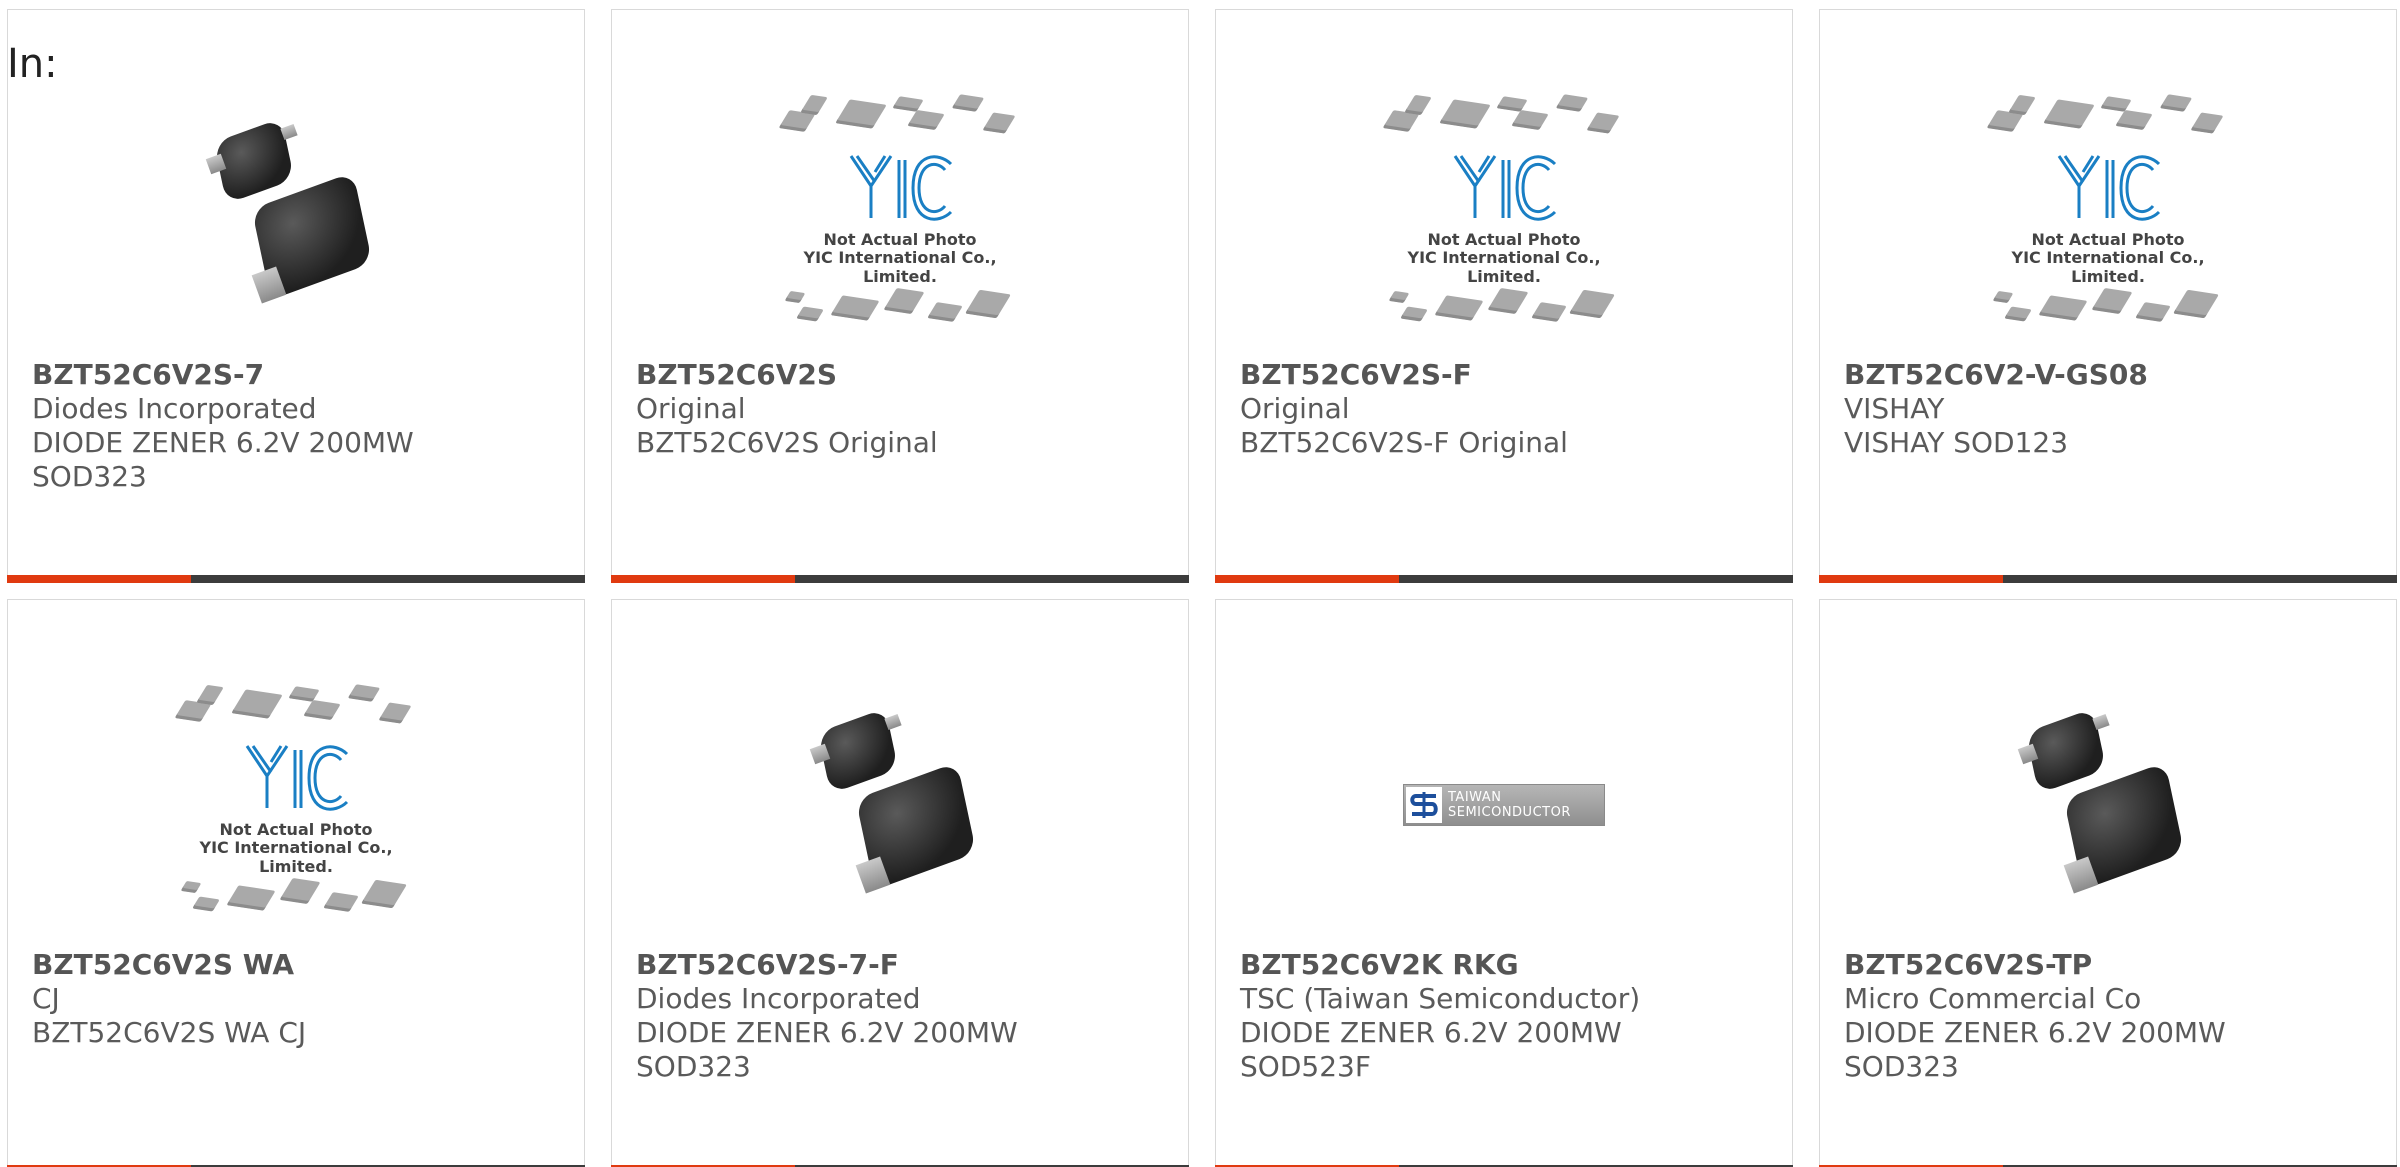  Describe the element at coordinates (298, 965) in the screenshot. I see `part-number-link: BZT52C6V2S WA` at that location.